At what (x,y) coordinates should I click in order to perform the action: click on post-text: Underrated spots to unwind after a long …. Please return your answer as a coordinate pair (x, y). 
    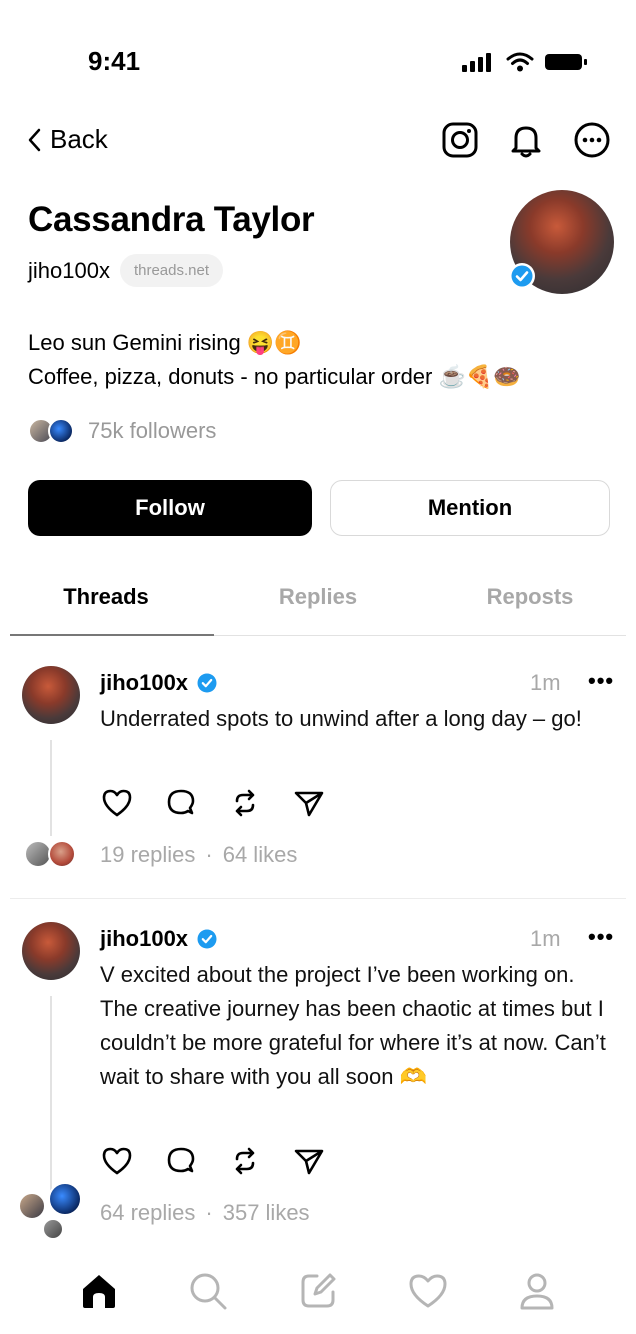
    Looking at the image, I should click on (341, 718).